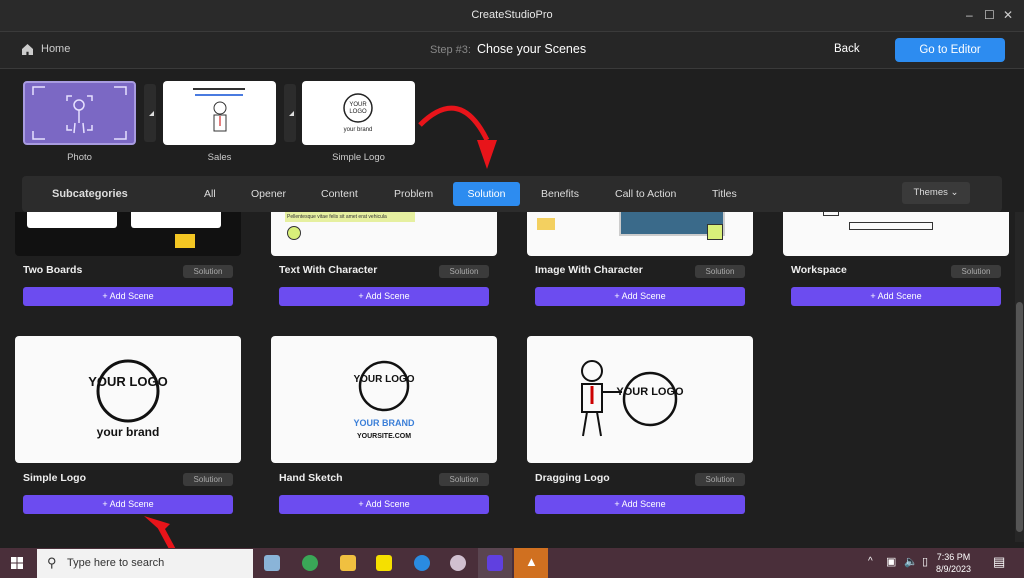 The height and width of the screenshot is (578, 1024). I want to click on site-text: YOURSITE.COM, so click(384, 436).